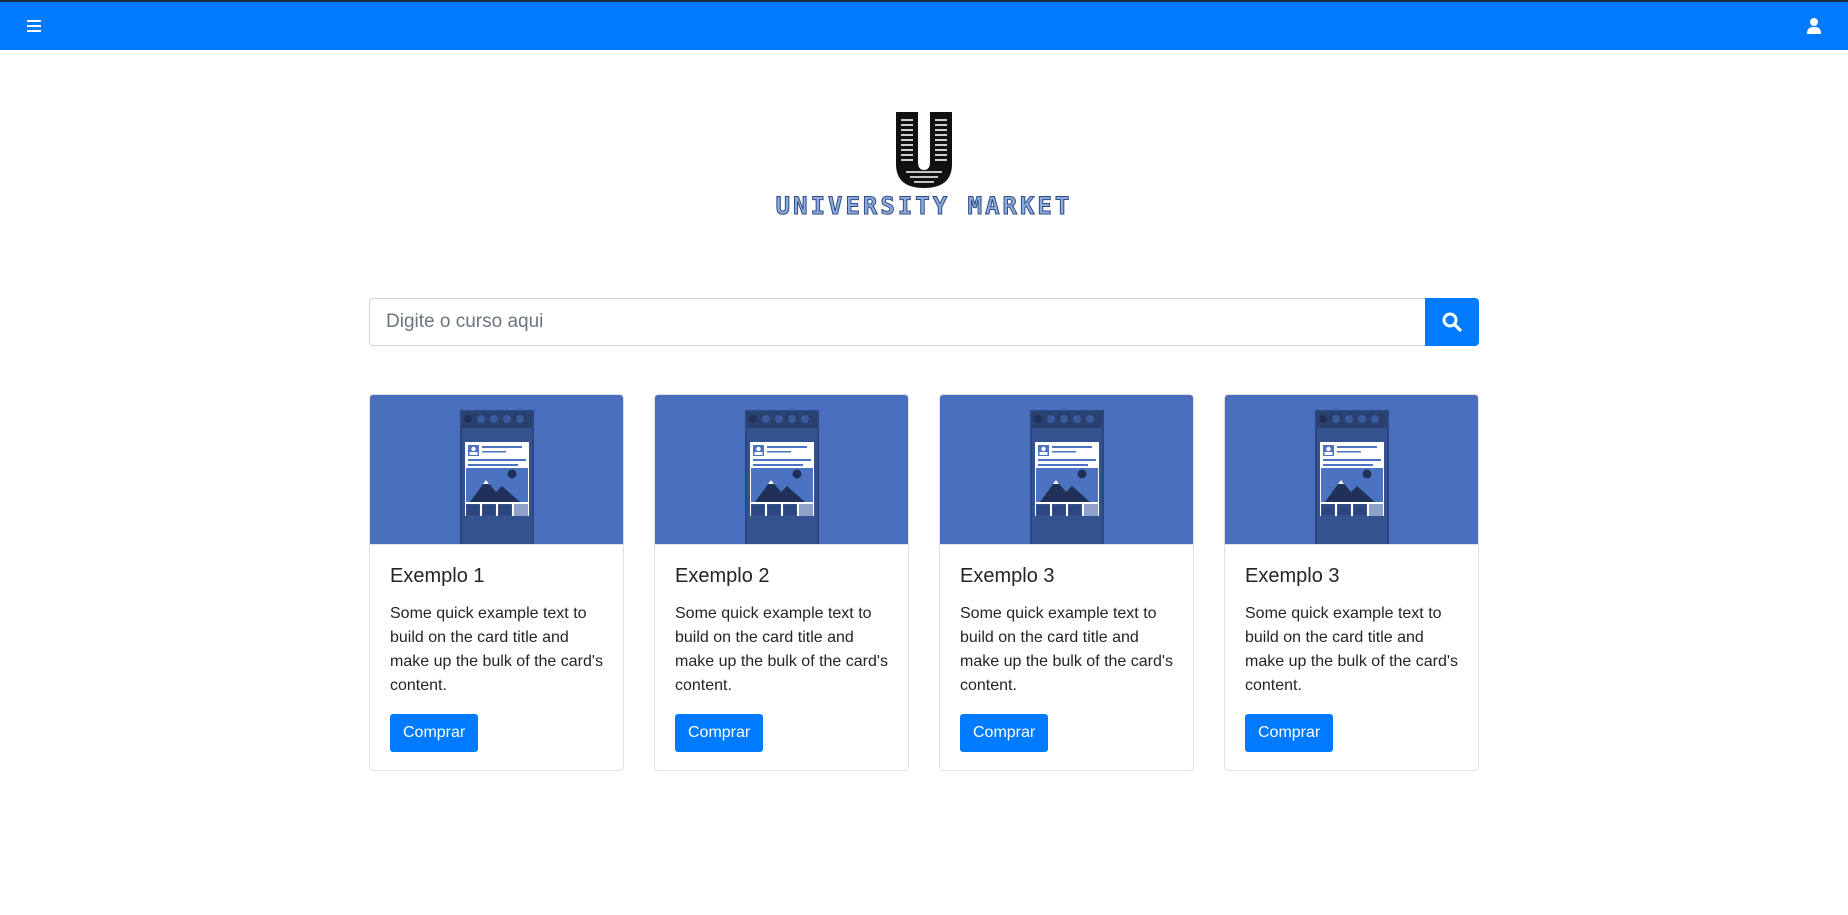  Describe the element at coordinates (897, 322) in the screenshot. I see `search-input` at that location.